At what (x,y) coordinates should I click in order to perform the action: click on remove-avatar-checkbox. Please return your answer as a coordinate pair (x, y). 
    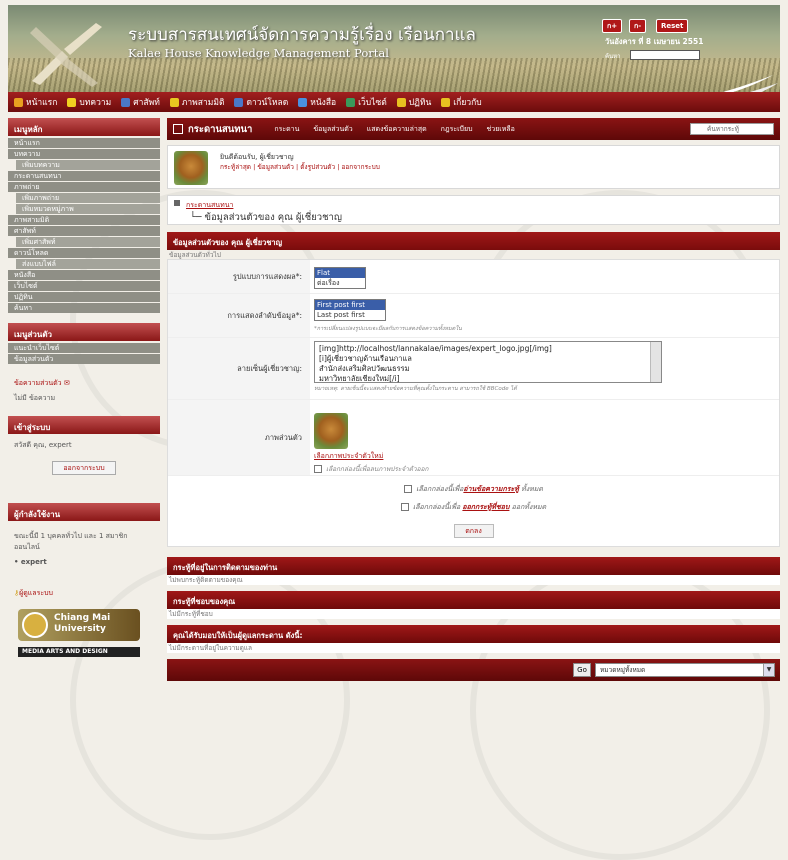
    Looking at the image, I should click on (318, 469).